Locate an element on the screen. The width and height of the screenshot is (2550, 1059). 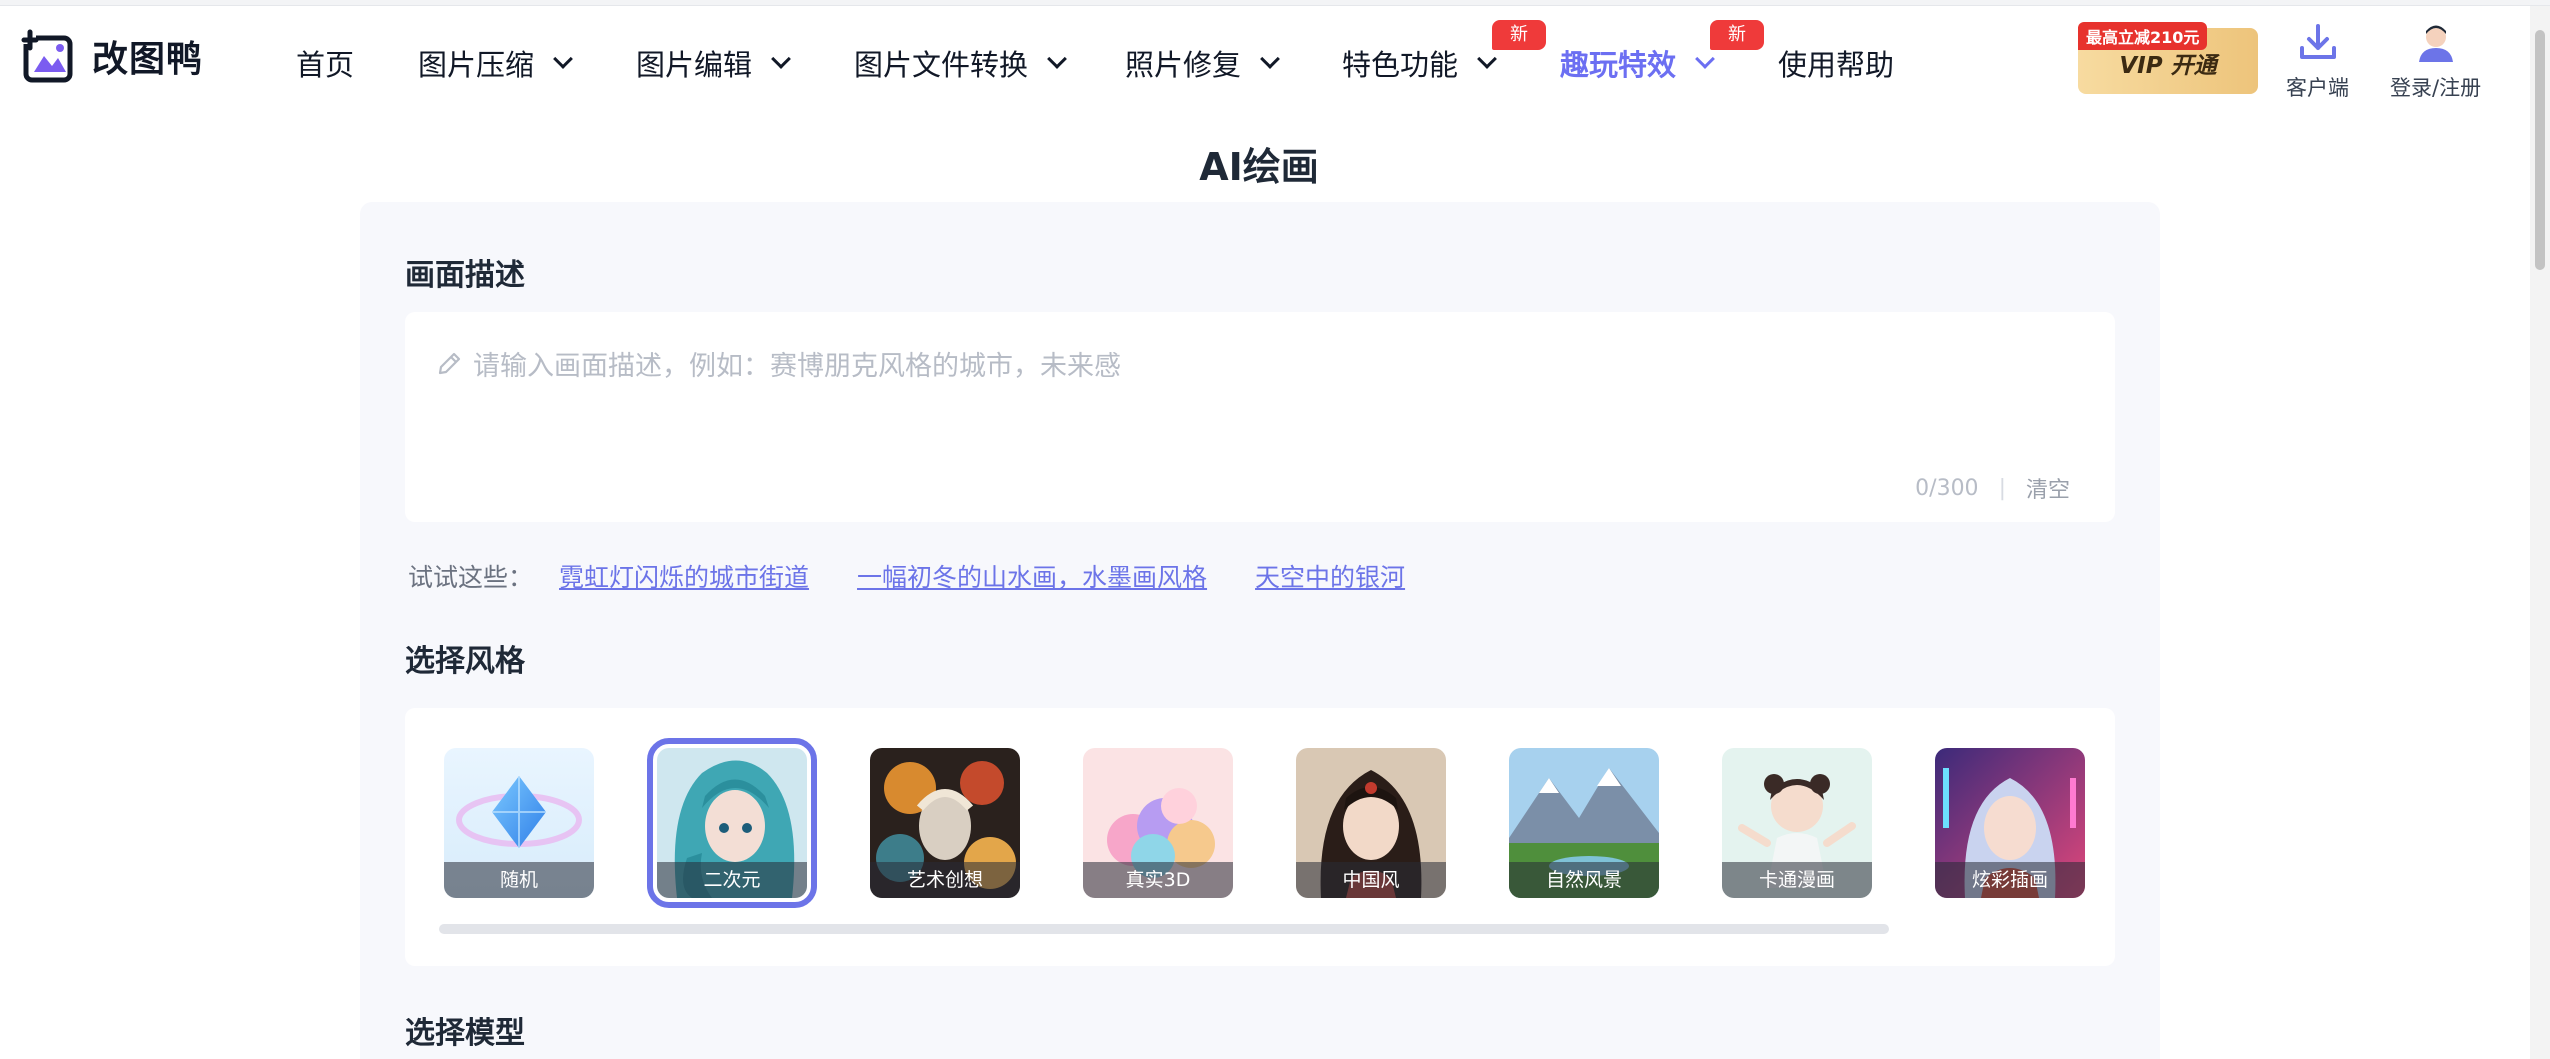
nav-item-label: 使用帮助 is located at coordinates (1836, 65).